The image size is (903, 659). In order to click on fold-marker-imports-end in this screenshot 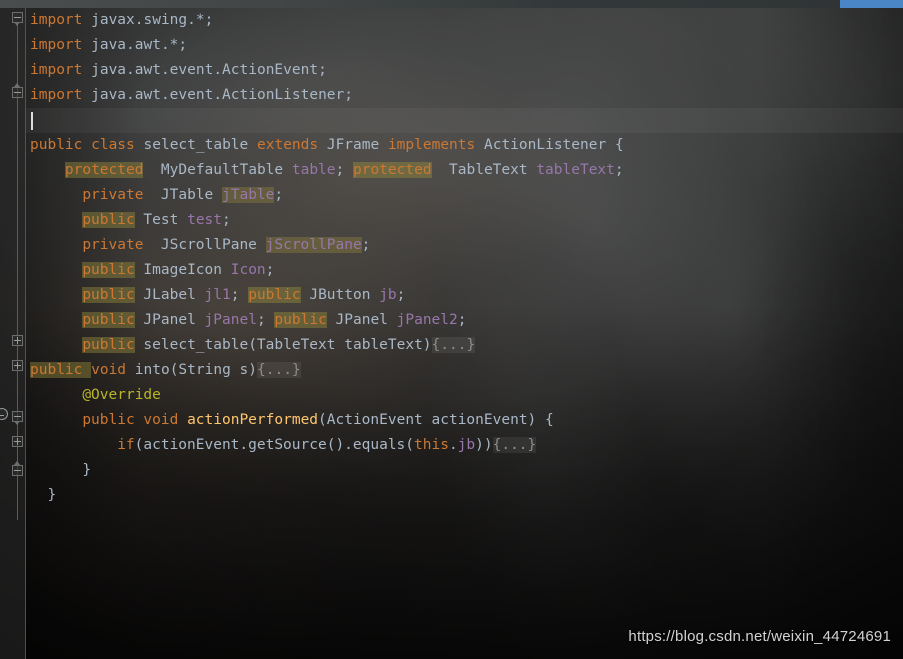, I will do `click(18, 91)`.